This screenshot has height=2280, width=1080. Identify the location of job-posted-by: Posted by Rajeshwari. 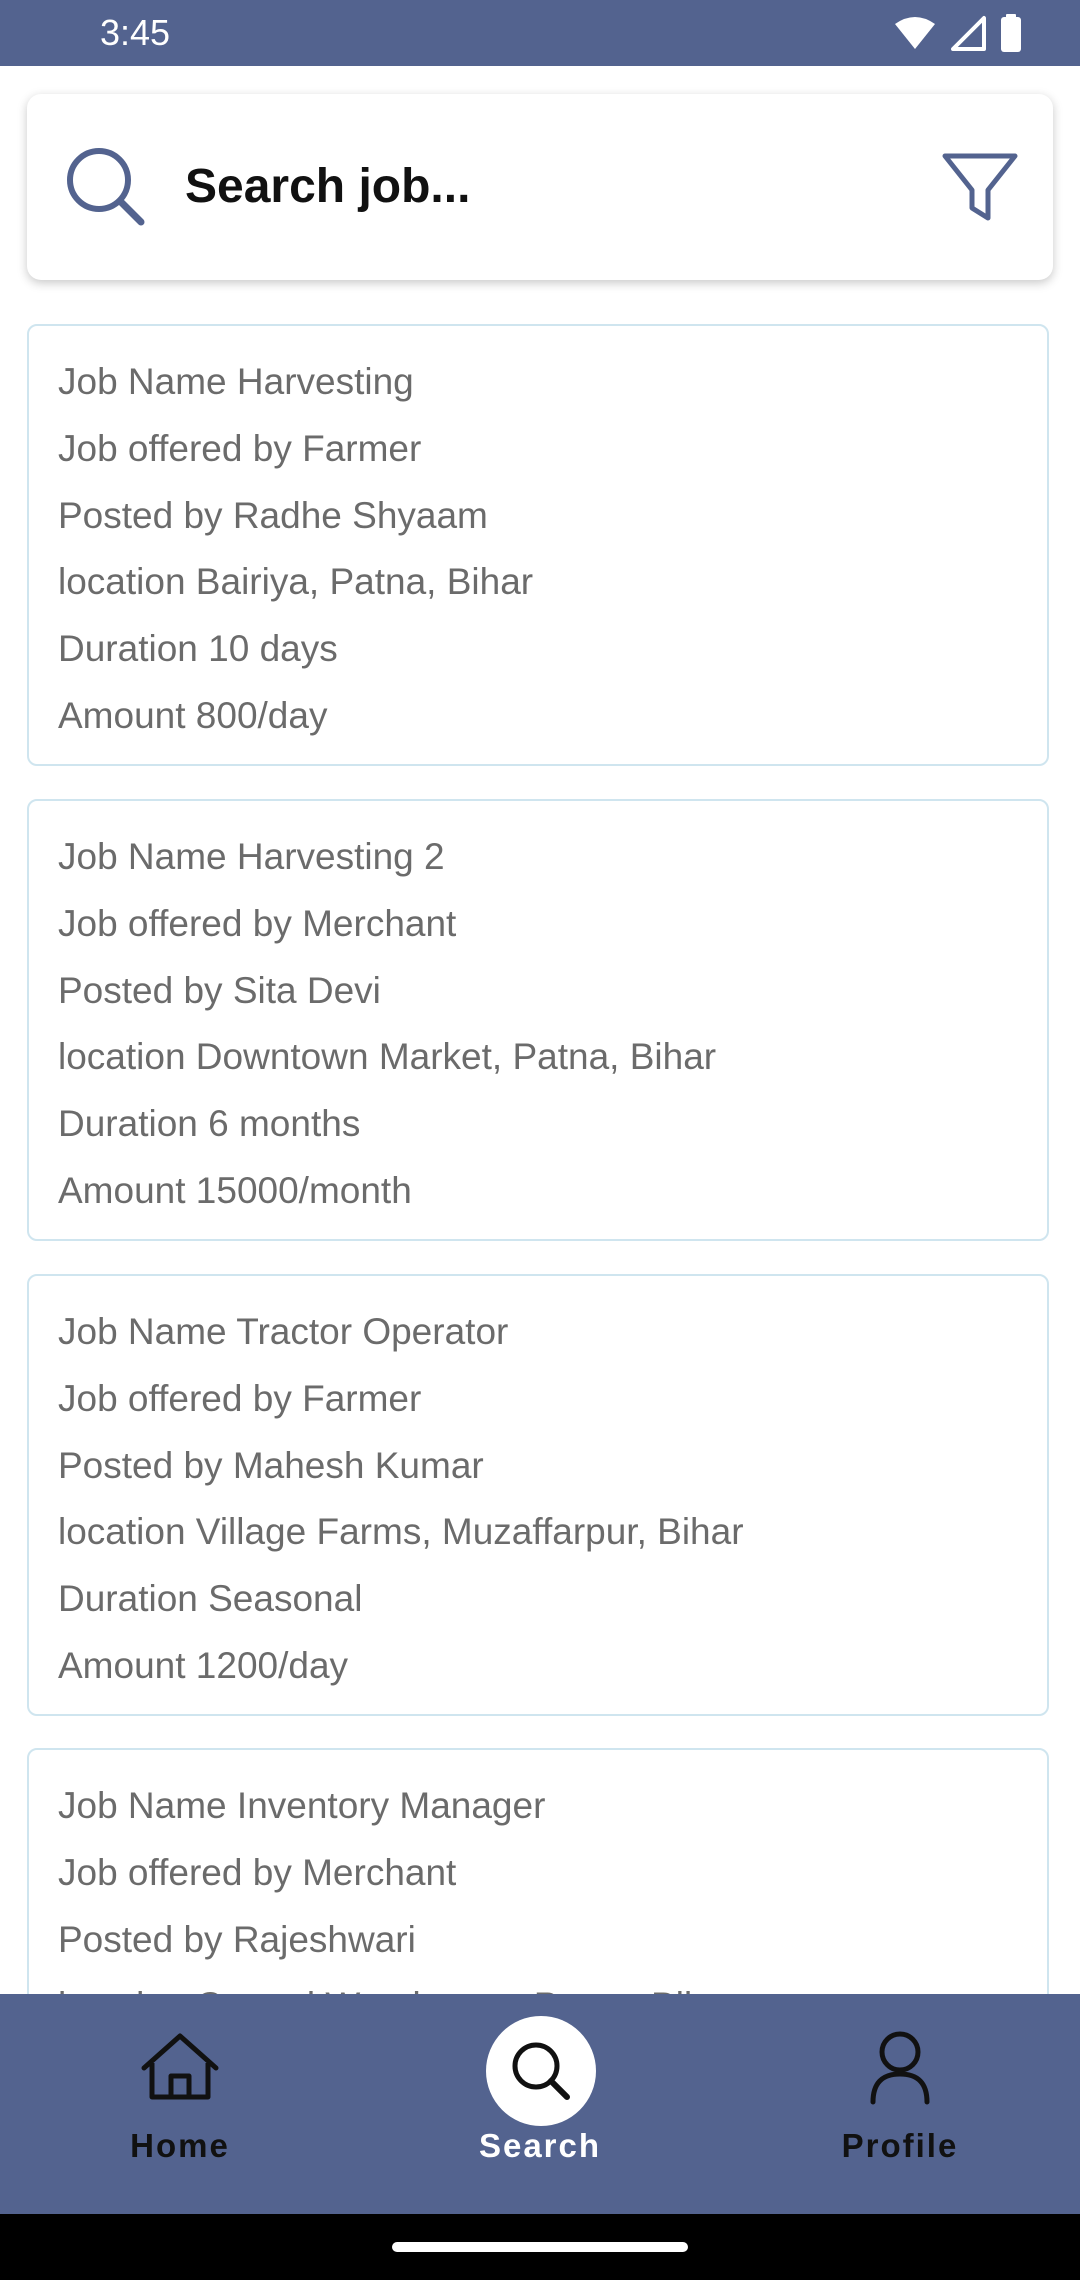
(237, 1939).